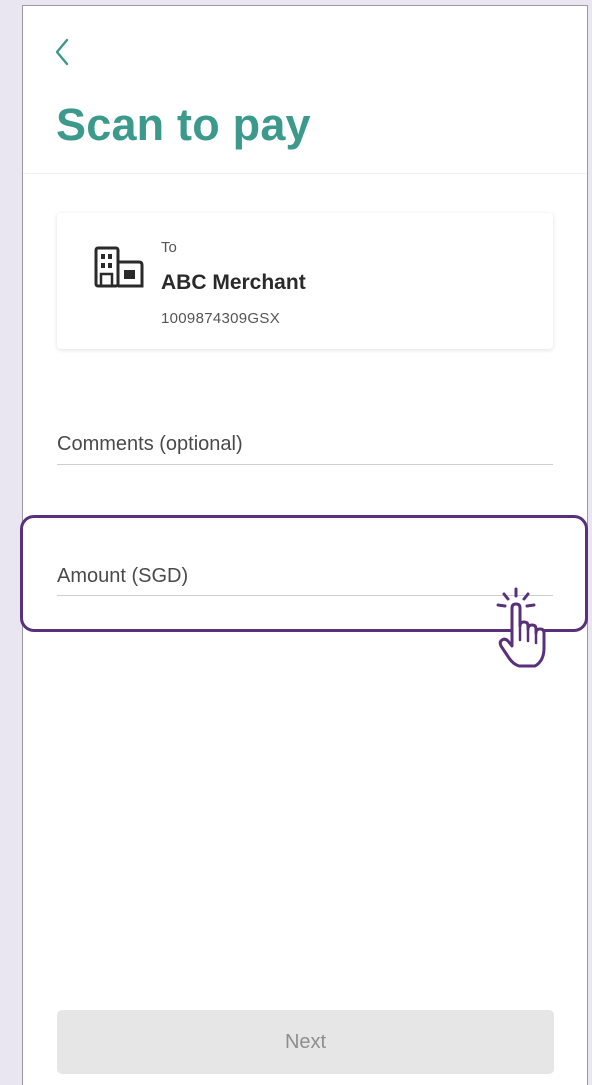  What do you see at coordinates (305, 464) in the screenshot?
I see `comments-underline` at bounding box center [305, 464].